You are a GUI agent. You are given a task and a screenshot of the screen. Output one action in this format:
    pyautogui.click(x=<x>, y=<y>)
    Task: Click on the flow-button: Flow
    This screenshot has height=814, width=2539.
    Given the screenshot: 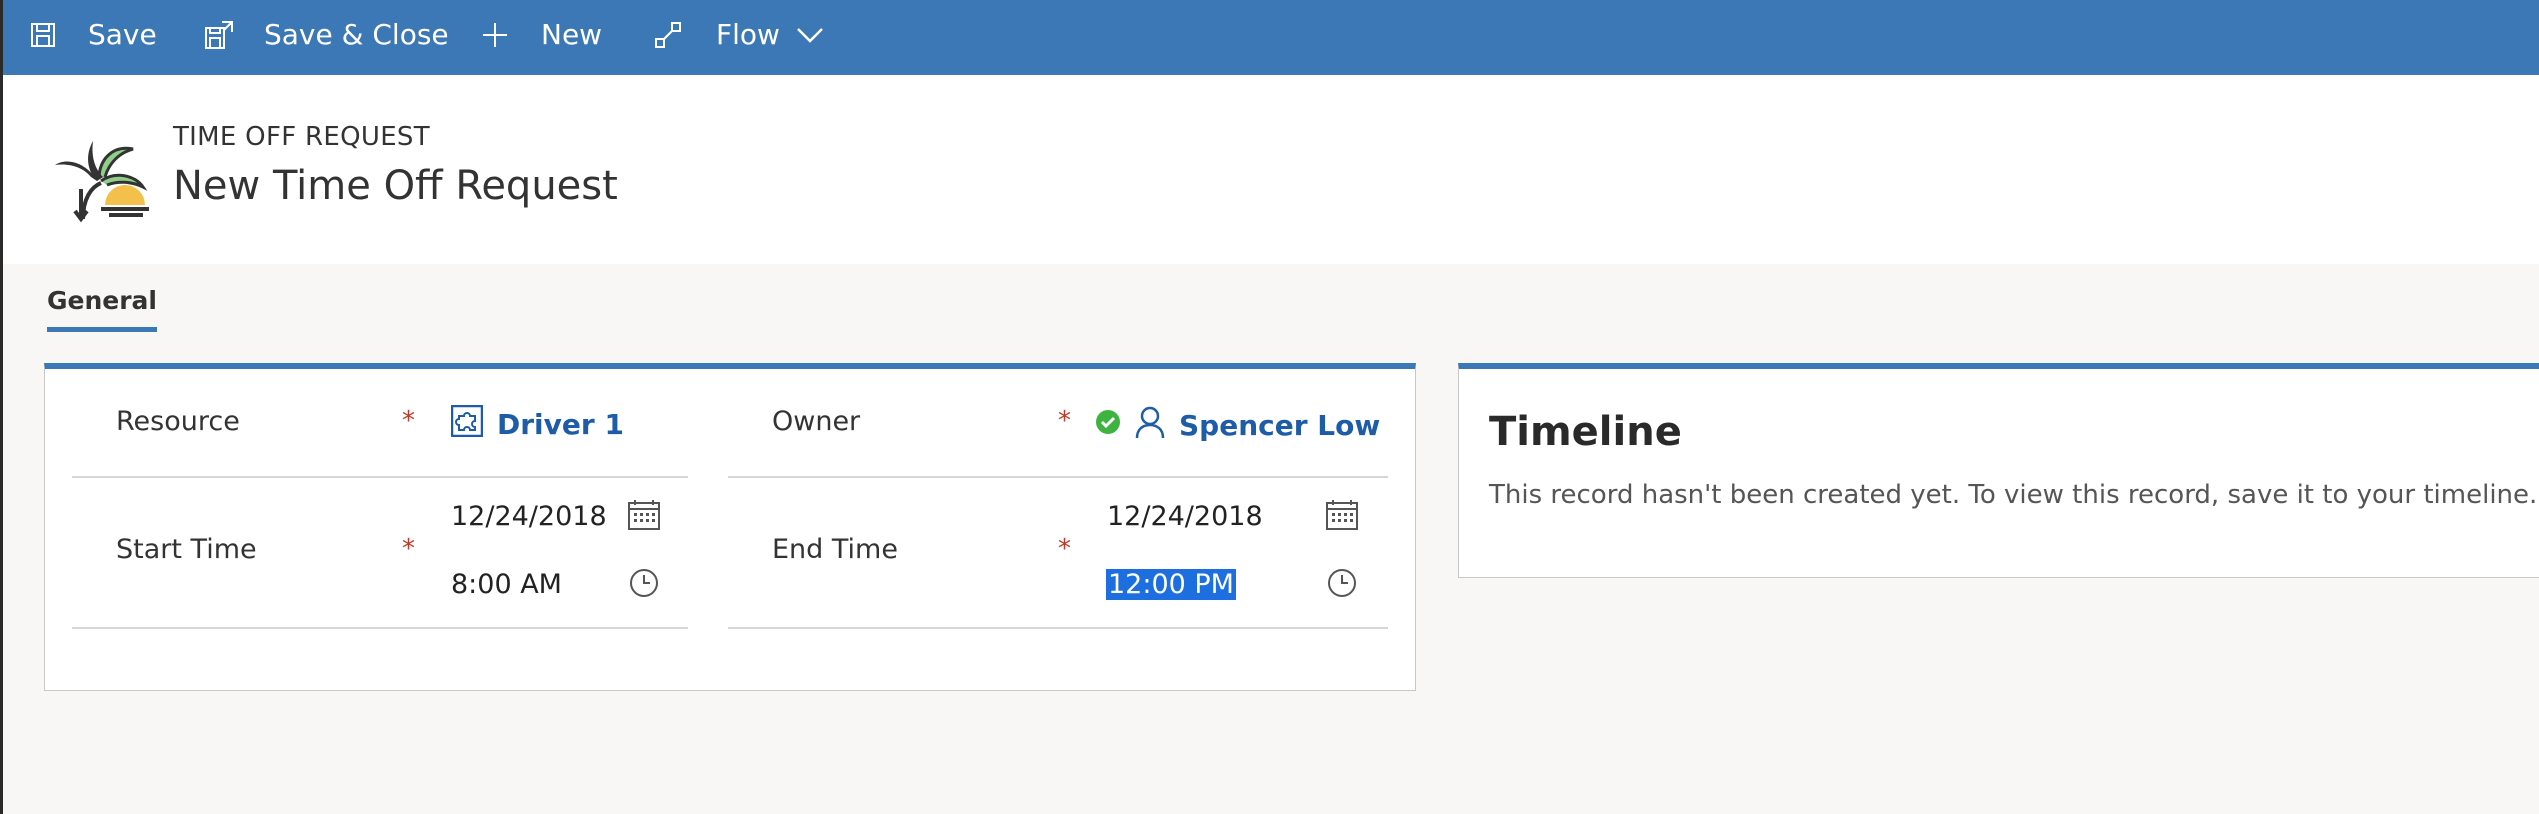 What is the action you would take?
    pyautogui.click(x=739, y=34)
    